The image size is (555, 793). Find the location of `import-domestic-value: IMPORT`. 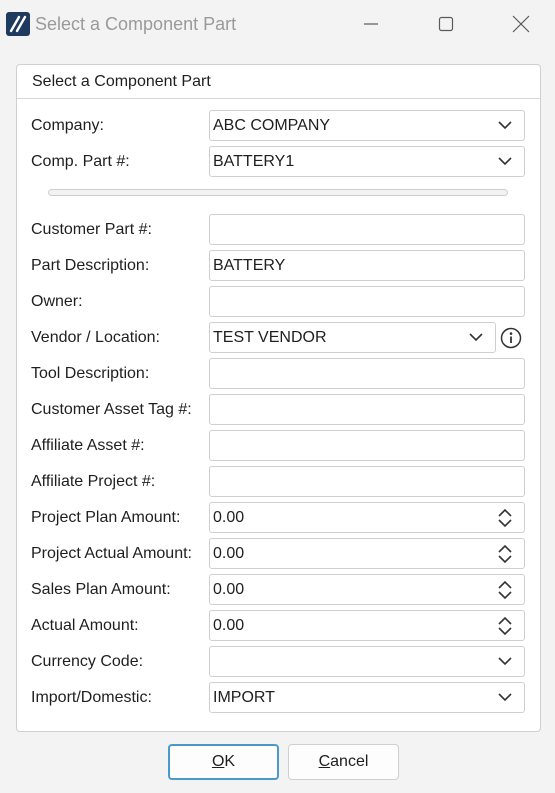

import-domestic-value: IMPORT is located at coordinates (244, 697).